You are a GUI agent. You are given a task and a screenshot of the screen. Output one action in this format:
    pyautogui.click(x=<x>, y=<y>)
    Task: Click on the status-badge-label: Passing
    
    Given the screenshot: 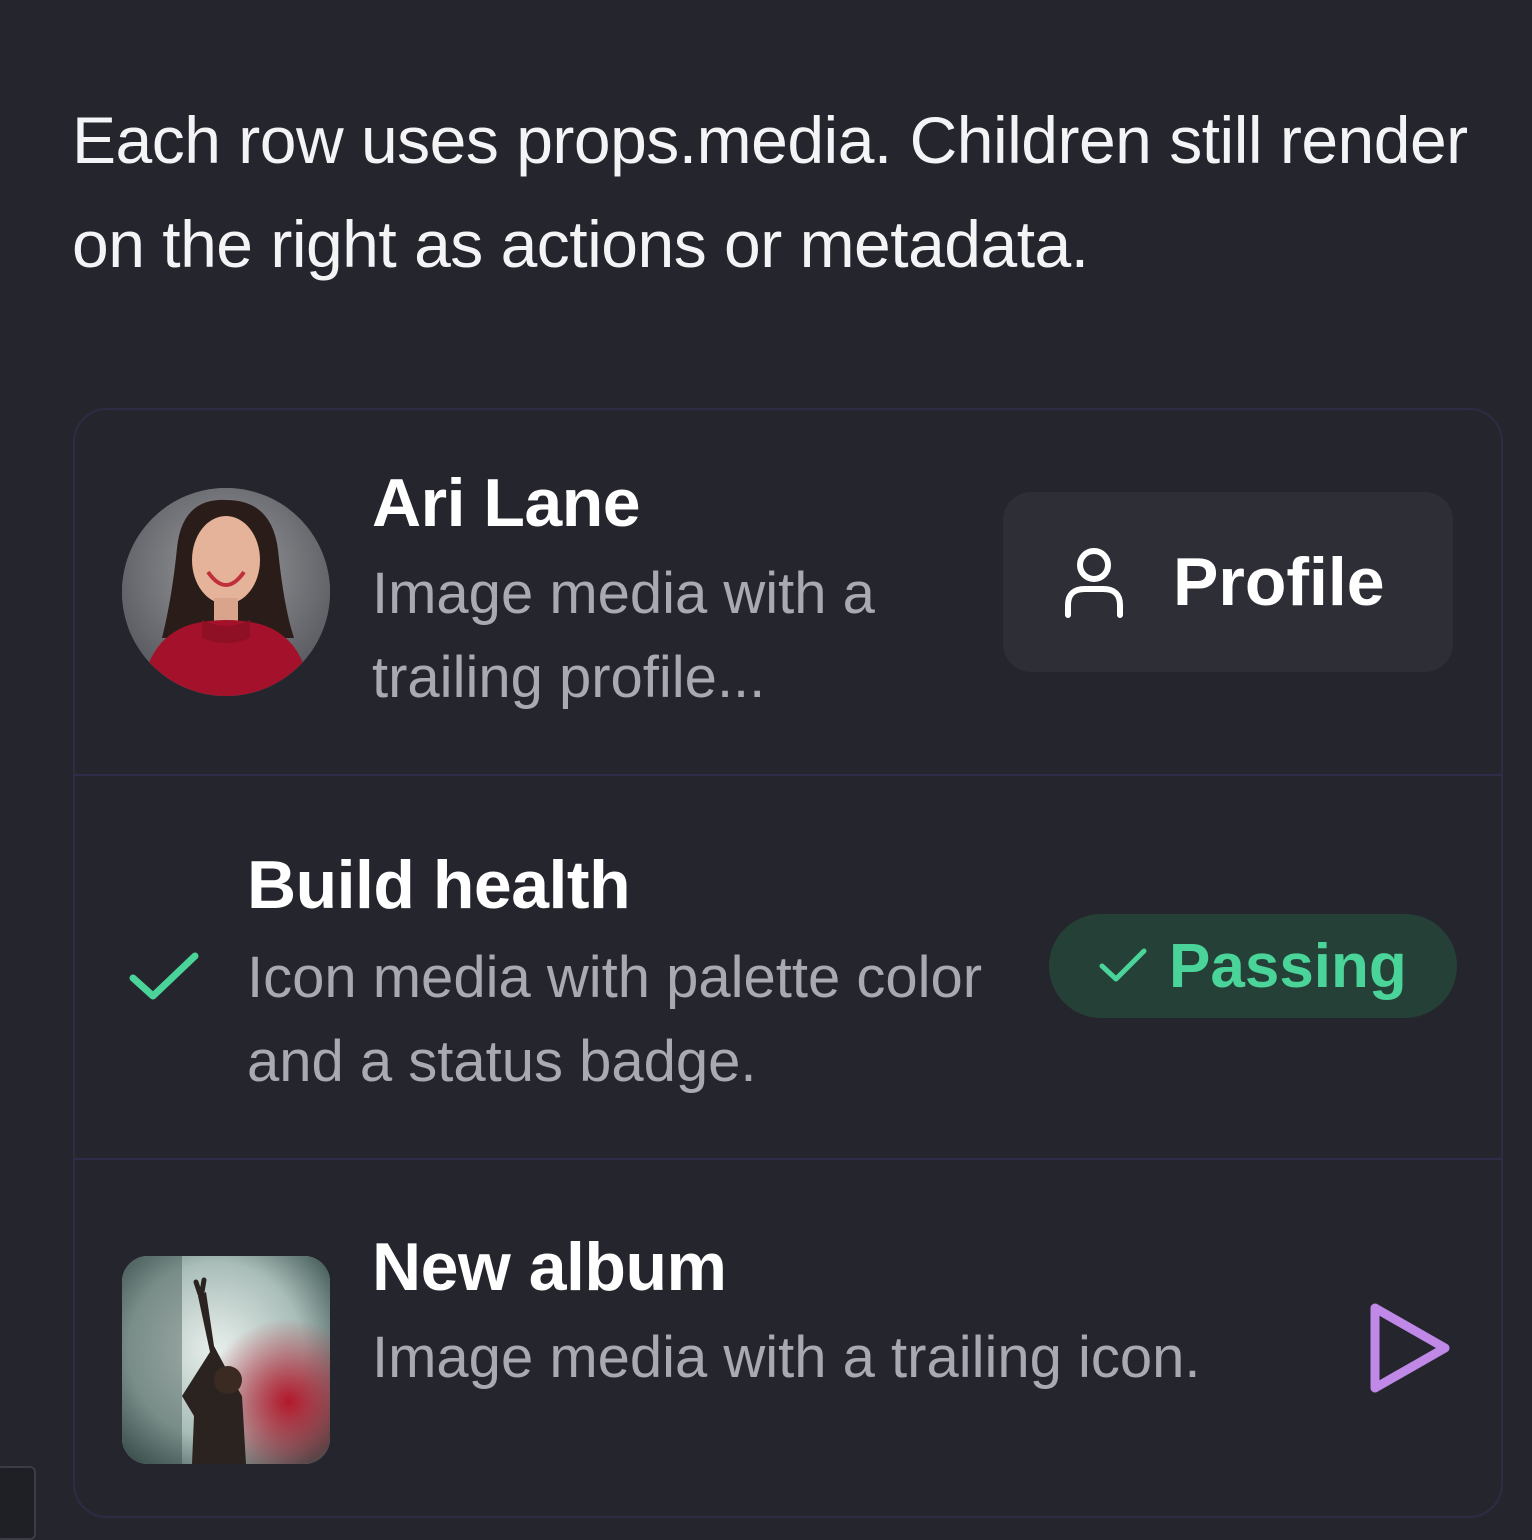 What is the action you would take?
    pyautogui.click(x=1288, y=966)
    